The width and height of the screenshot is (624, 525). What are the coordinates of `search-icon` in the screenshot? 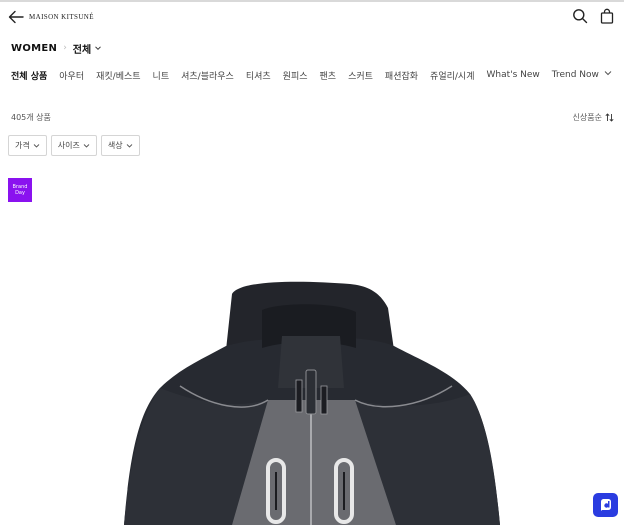 It's located at (580, 16).